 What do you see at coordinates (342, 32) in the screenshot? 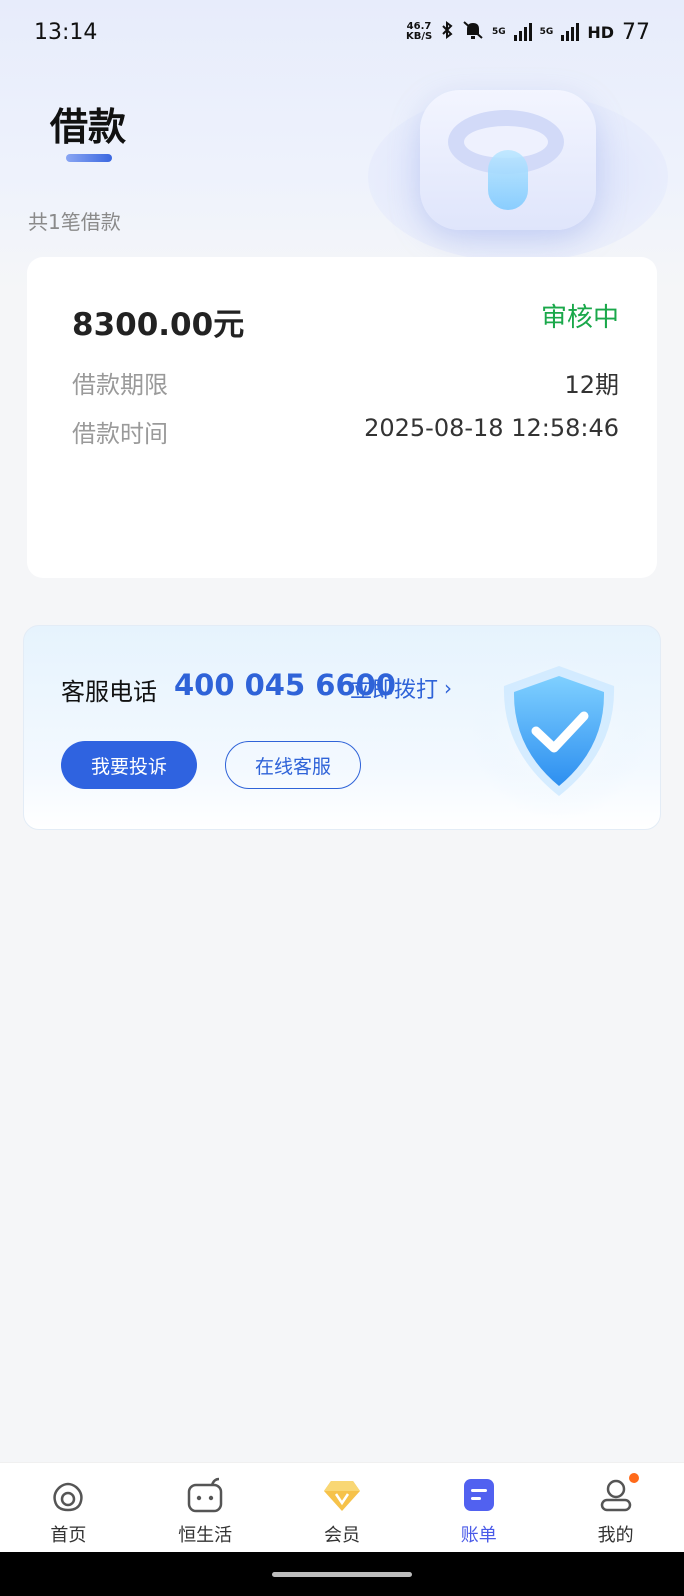
I see `status-bar: 13:14 46.7 KB/S 5G 5G HD 77` at bounding box center [342, 32].